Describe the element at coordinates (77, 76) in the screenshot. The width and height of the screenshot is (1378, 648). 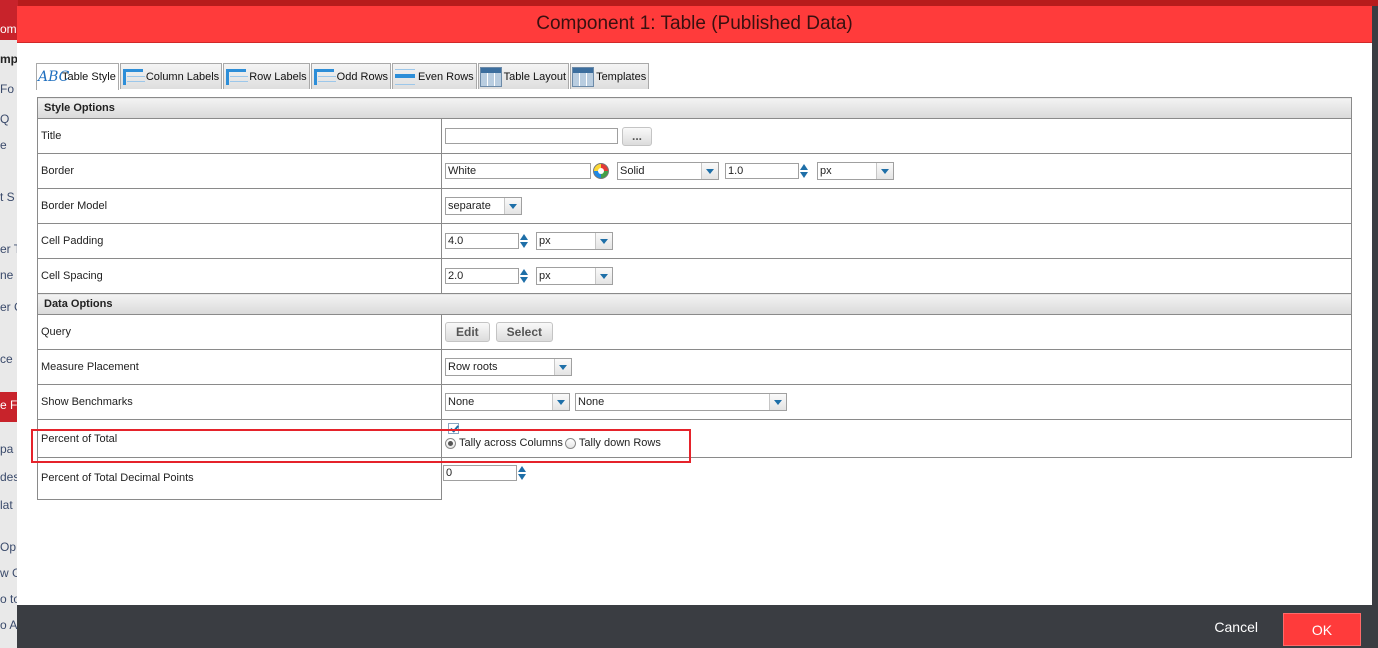
I see `tab-table-style: ABC Table Style` at that location.